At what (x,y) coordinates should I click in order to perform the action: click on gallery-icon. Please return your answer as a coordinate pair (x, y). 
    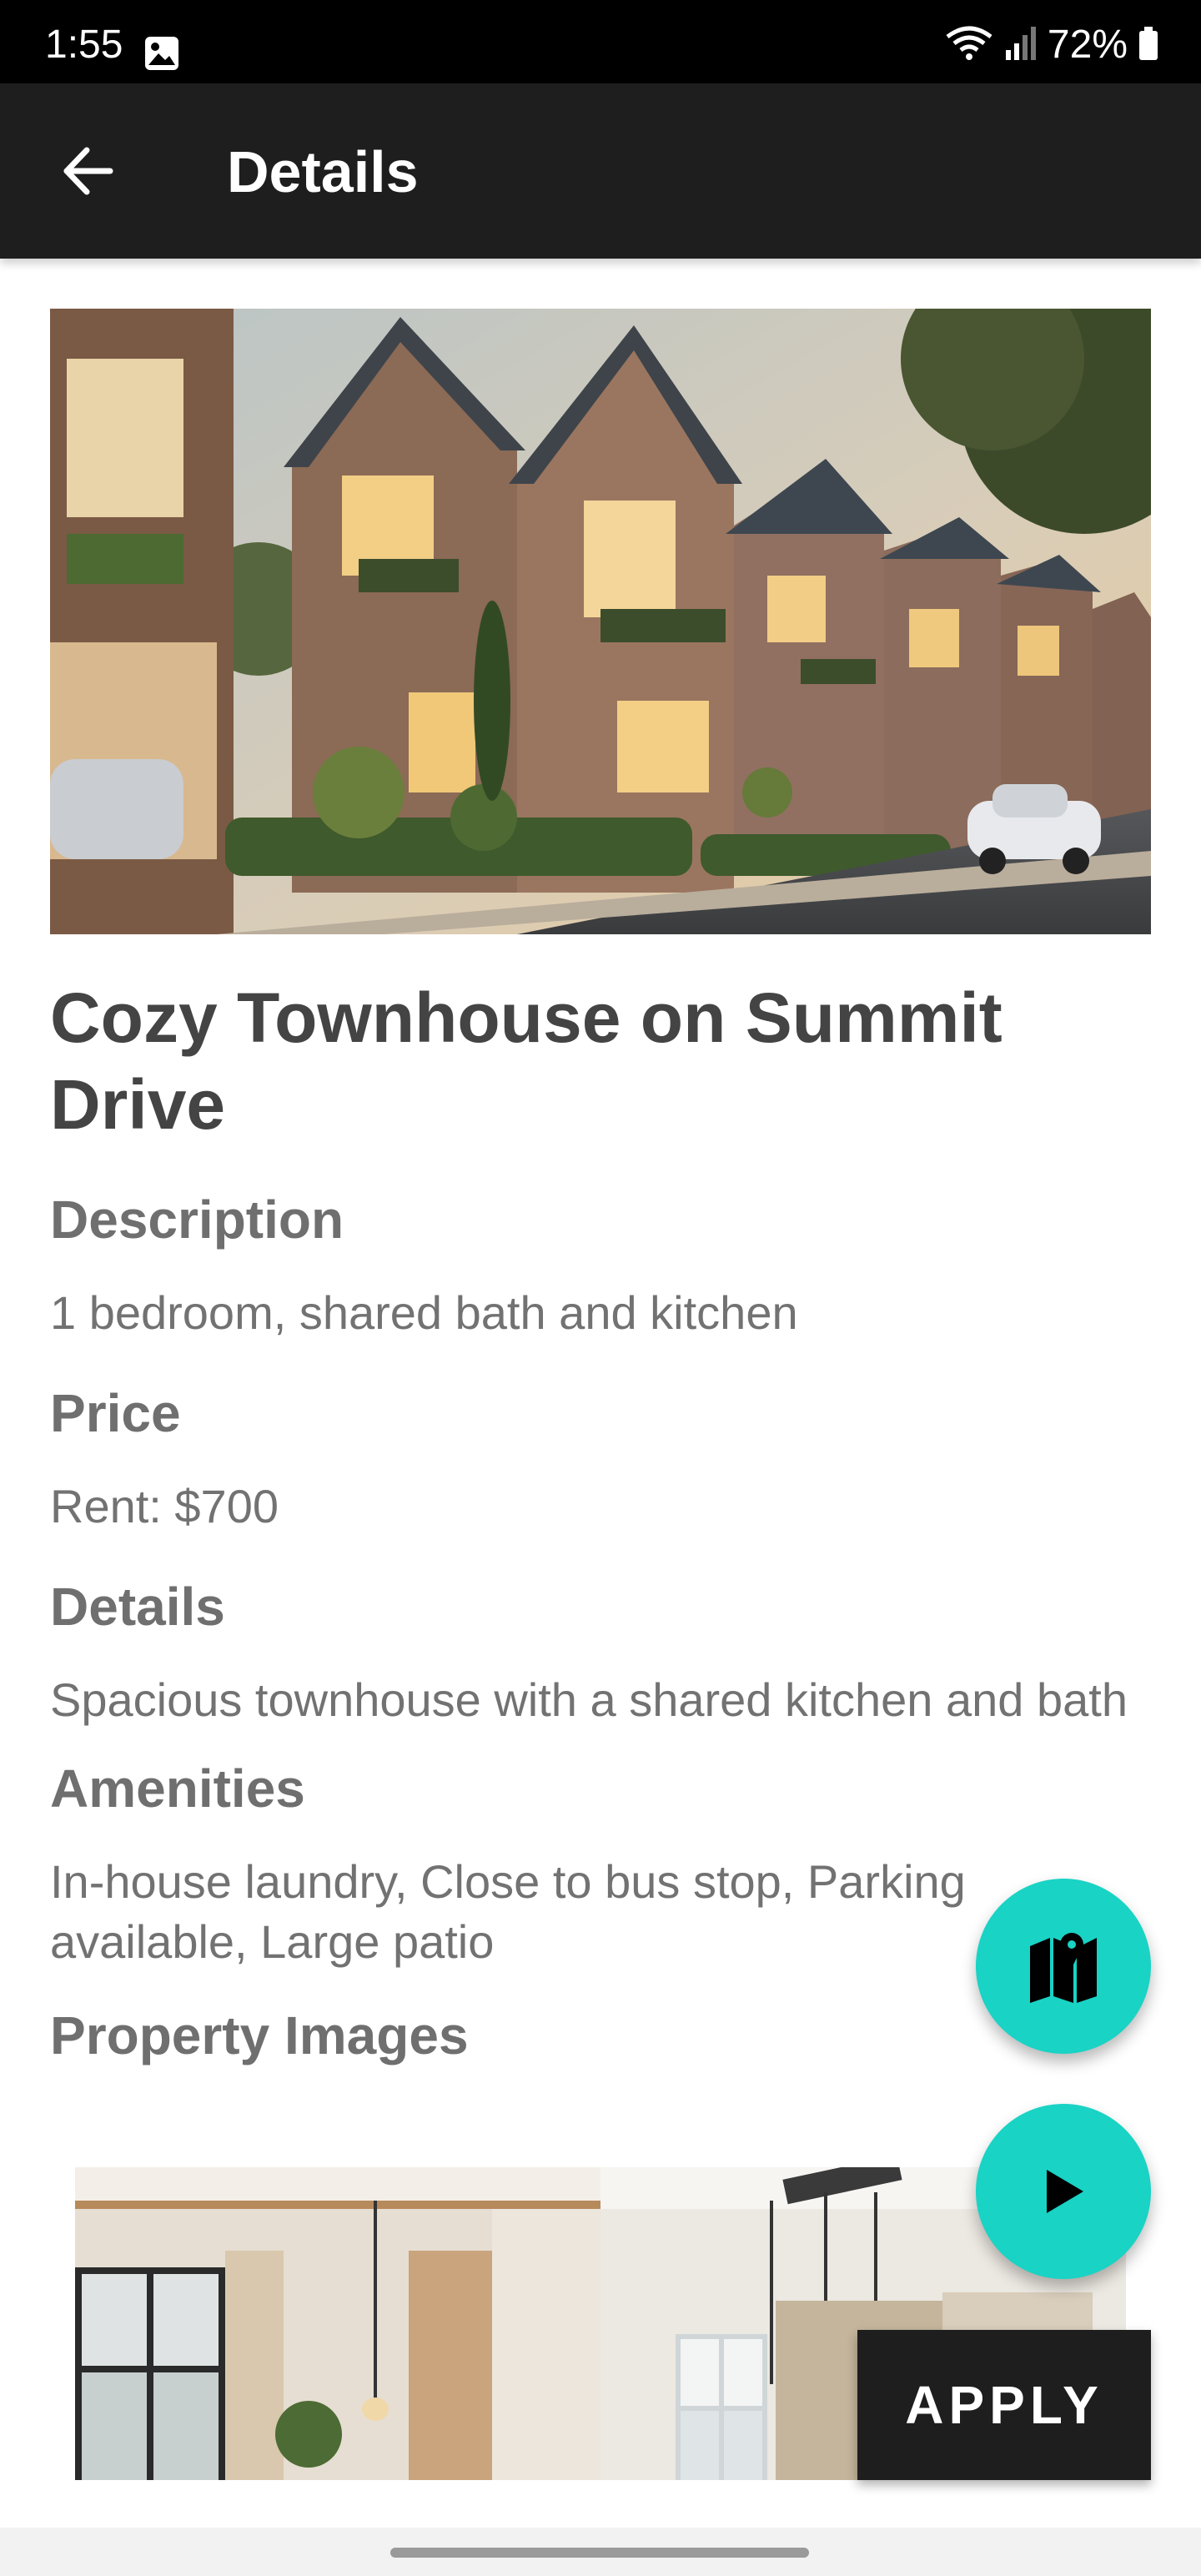
    Looking at the image, I should click on (161, 55).